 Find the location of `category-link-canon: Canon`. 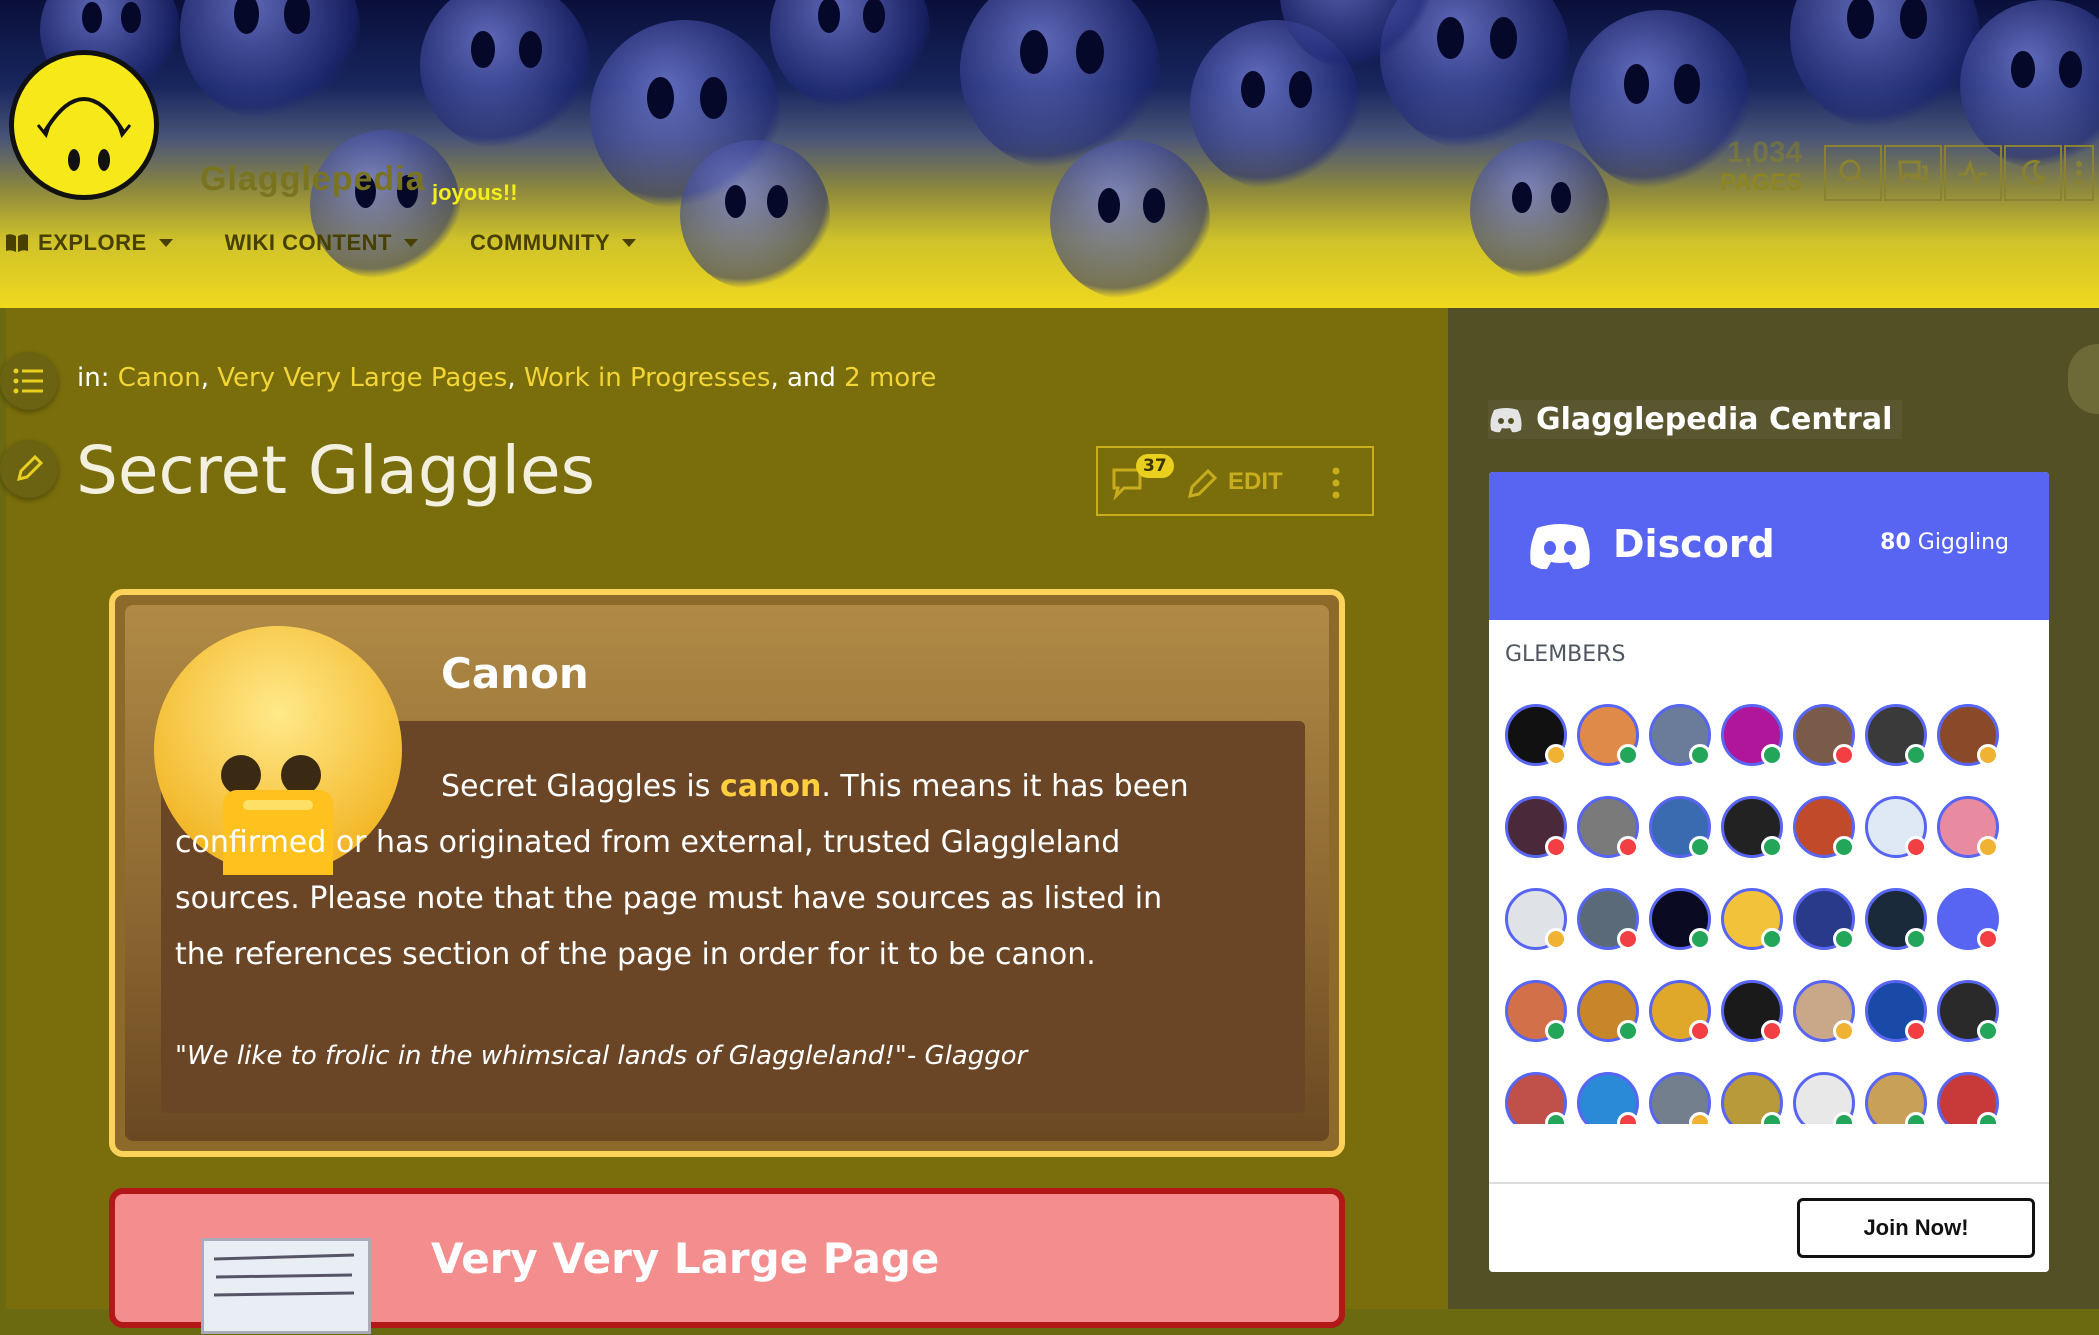

category-link-canon: Canon is located at coordinates (159, 378).